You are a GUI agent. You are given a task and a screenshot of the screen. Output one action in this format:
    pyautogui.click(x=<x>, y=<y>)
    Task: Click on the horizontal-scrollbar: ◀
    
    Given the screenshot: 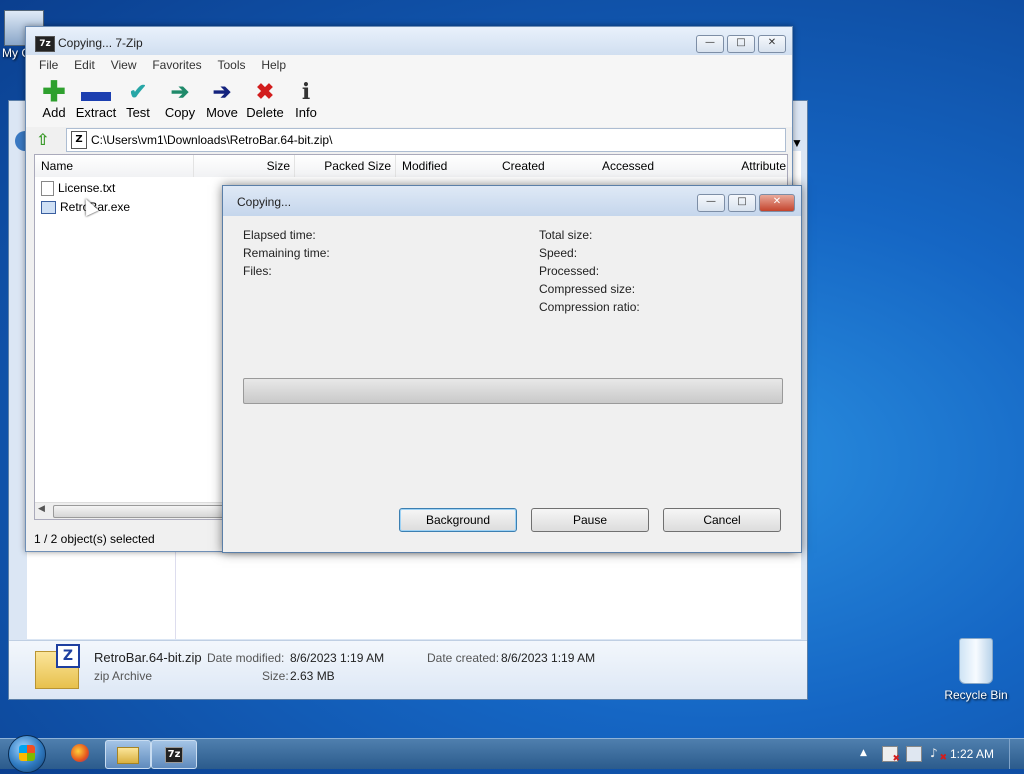 What is the action you would take?
    pyautogui.click(x=135, y=510)
    